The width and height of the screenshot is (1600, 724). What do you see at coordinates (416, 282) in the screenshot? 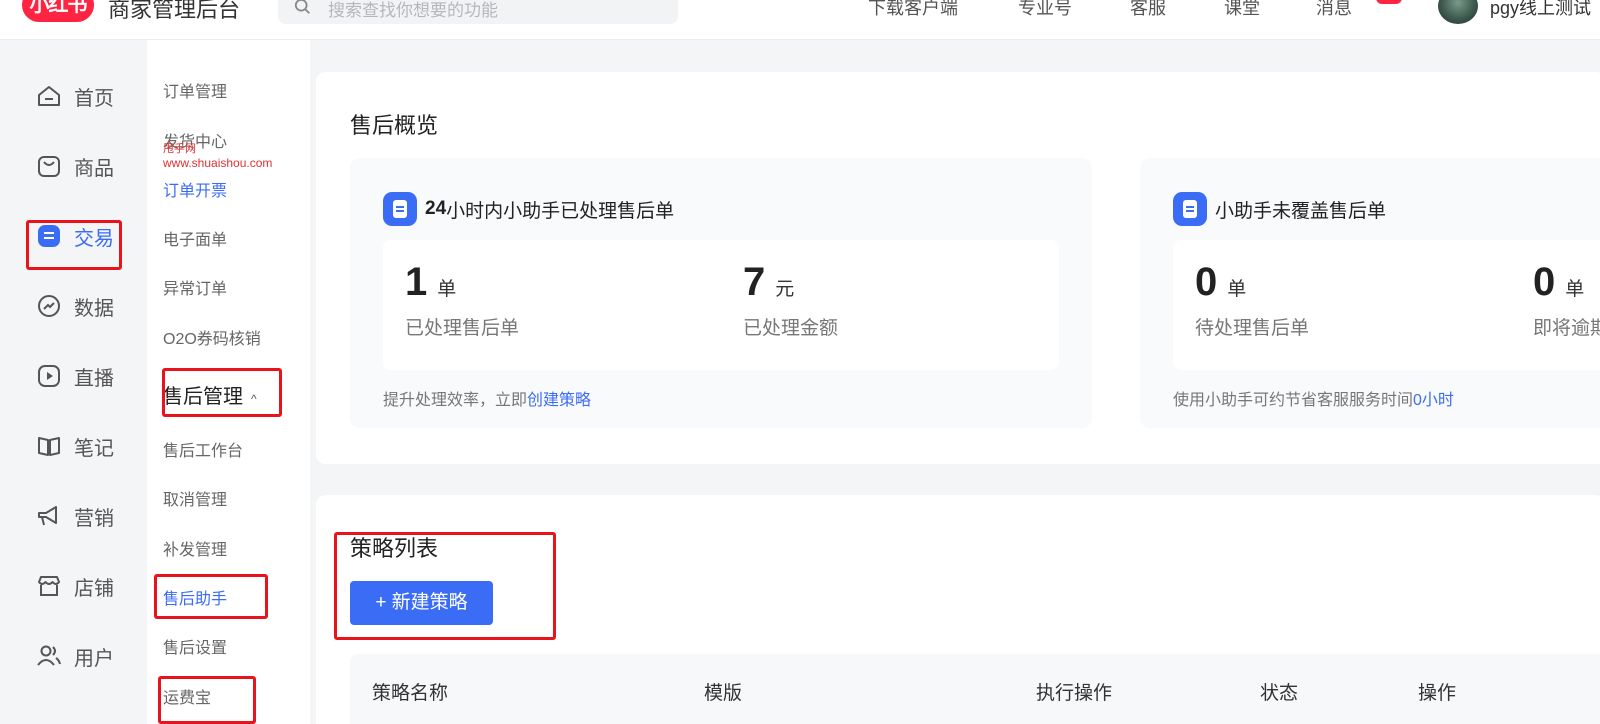
I see `stat-value: 1` at bounding box center [416, 282].